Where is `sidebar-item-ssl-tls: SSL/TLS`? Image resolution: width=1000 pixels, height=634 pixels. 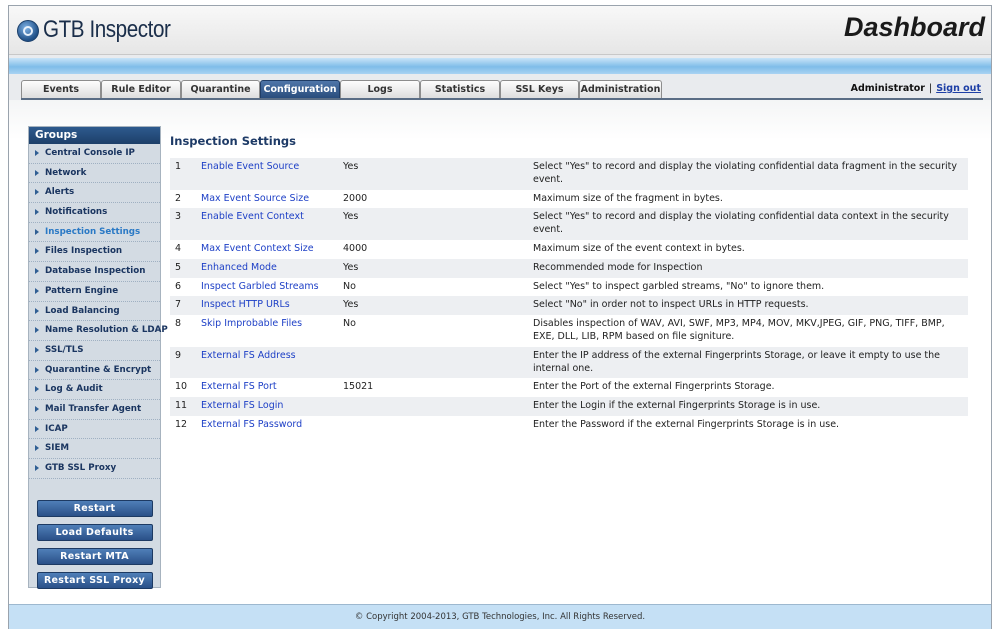
sidebar-item-ssl-tls: SSL/TLS is located at coordinates (94, 351).